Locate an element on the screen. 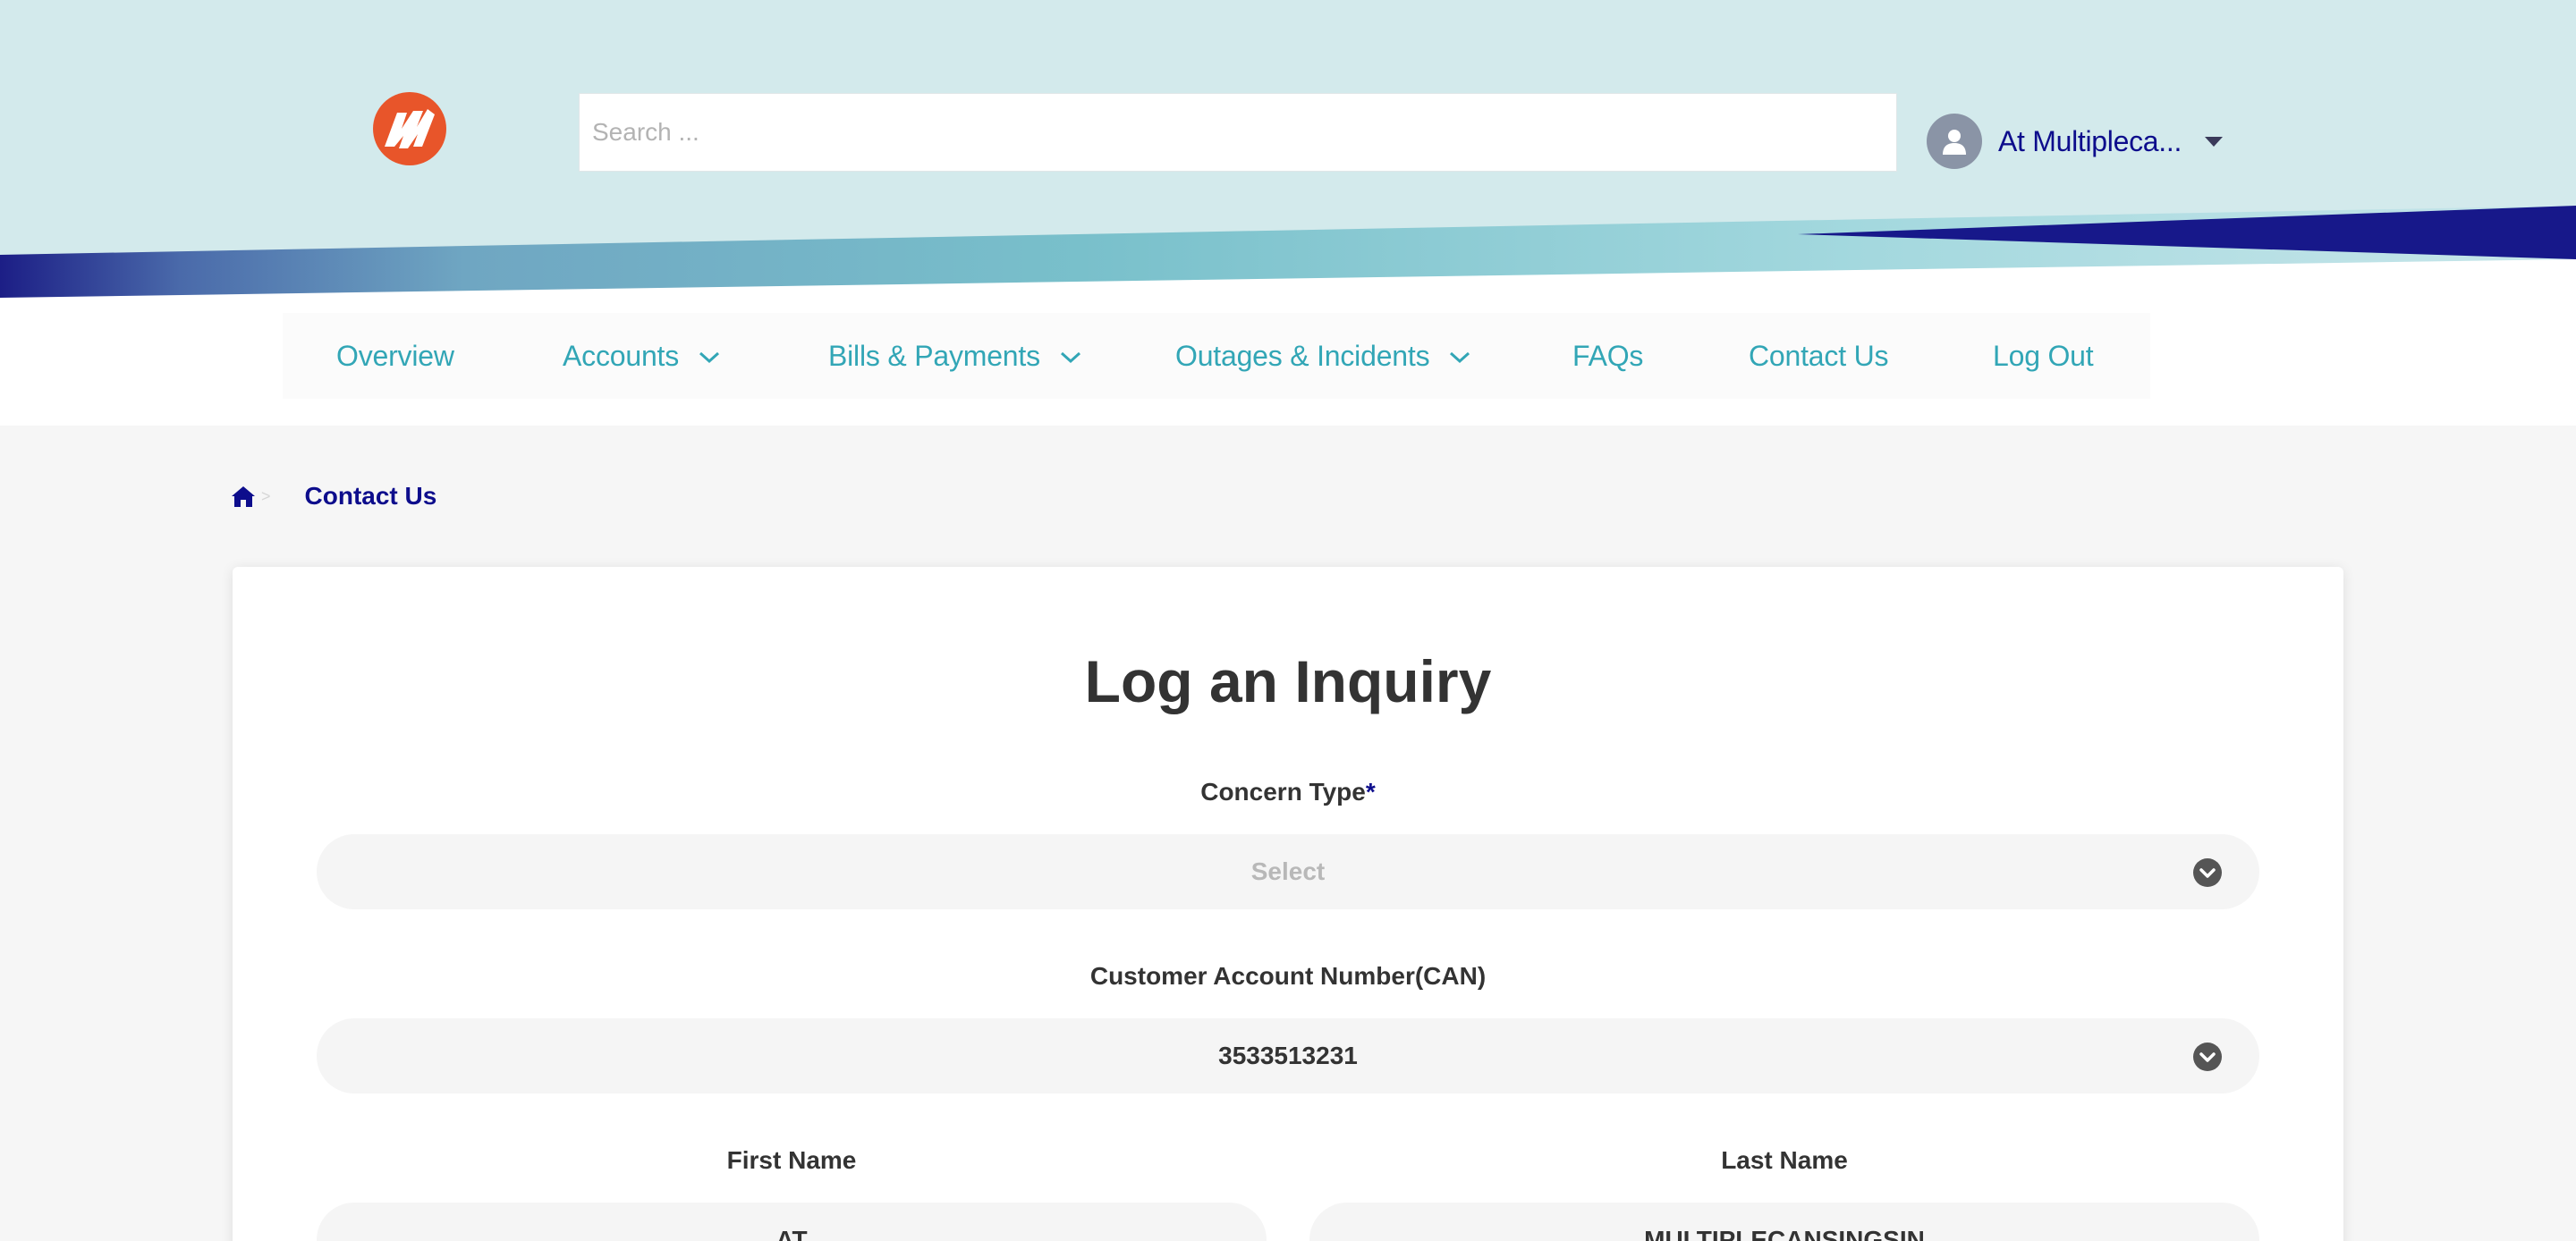  last-name-label: Last Name is located at coordinates (1784, 1160).